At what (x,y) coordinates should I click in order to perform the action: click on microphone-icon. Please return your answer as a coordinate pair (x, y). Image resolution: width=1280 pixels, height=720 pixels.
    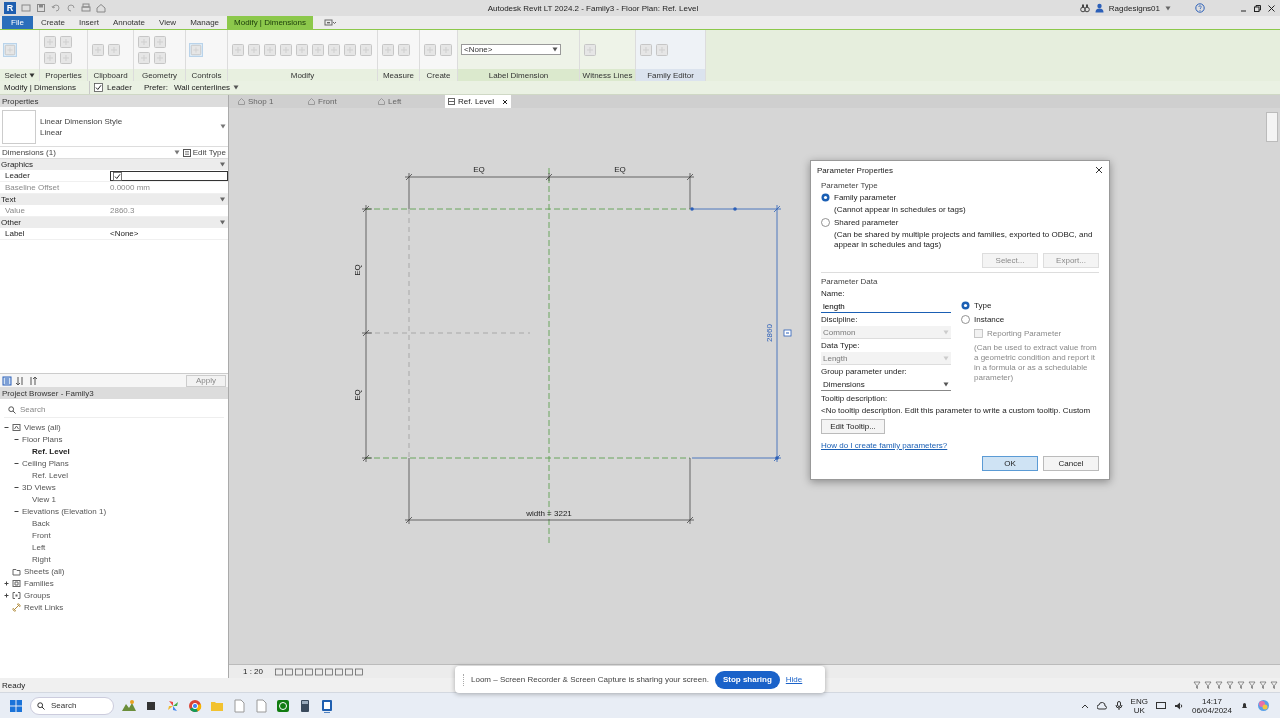
    Looking at the image, I should click on (1118, 705).